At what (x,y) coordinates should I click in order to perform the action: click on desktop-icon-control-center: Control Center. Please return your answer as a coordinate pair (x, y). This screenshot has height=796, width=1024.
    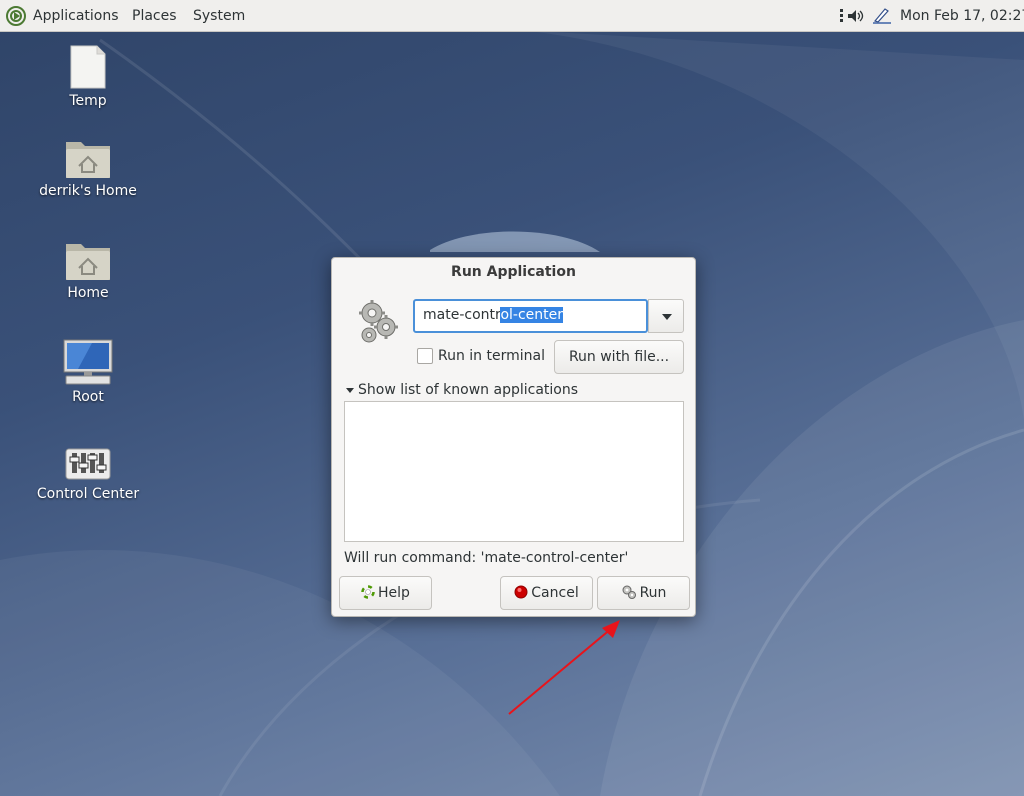
    Looking at the image, I should click on (88, 473).